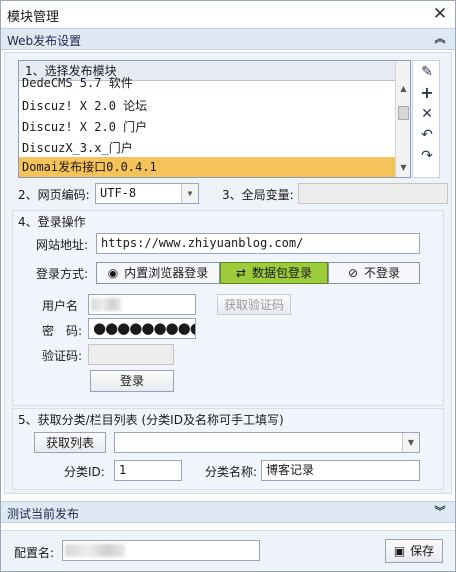  I want to click on captcha-input, so click(131, 354).